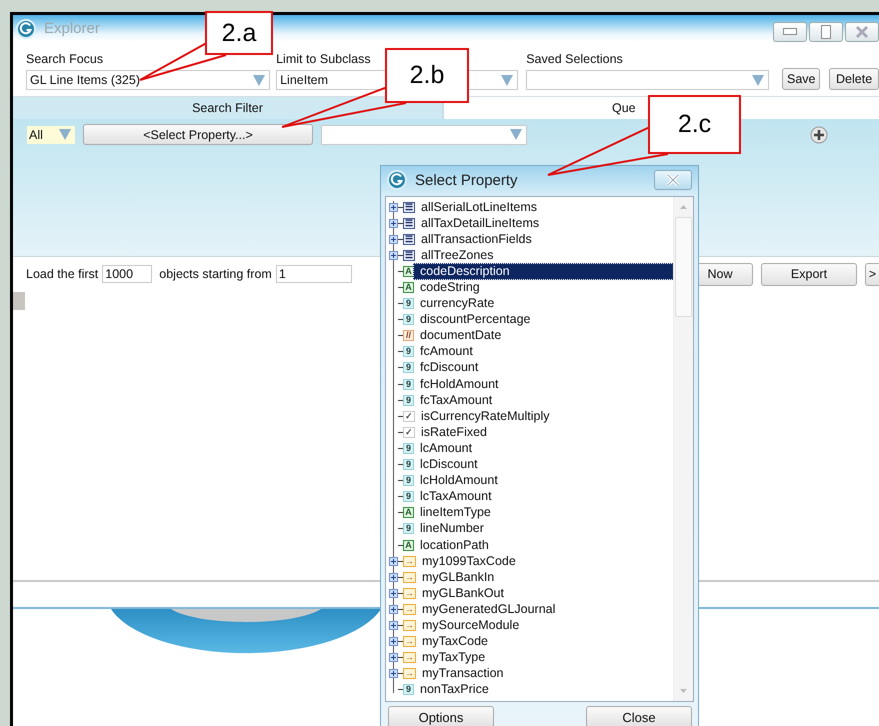  I want to click on property-item: myGLBankOut, so click(463, 593).